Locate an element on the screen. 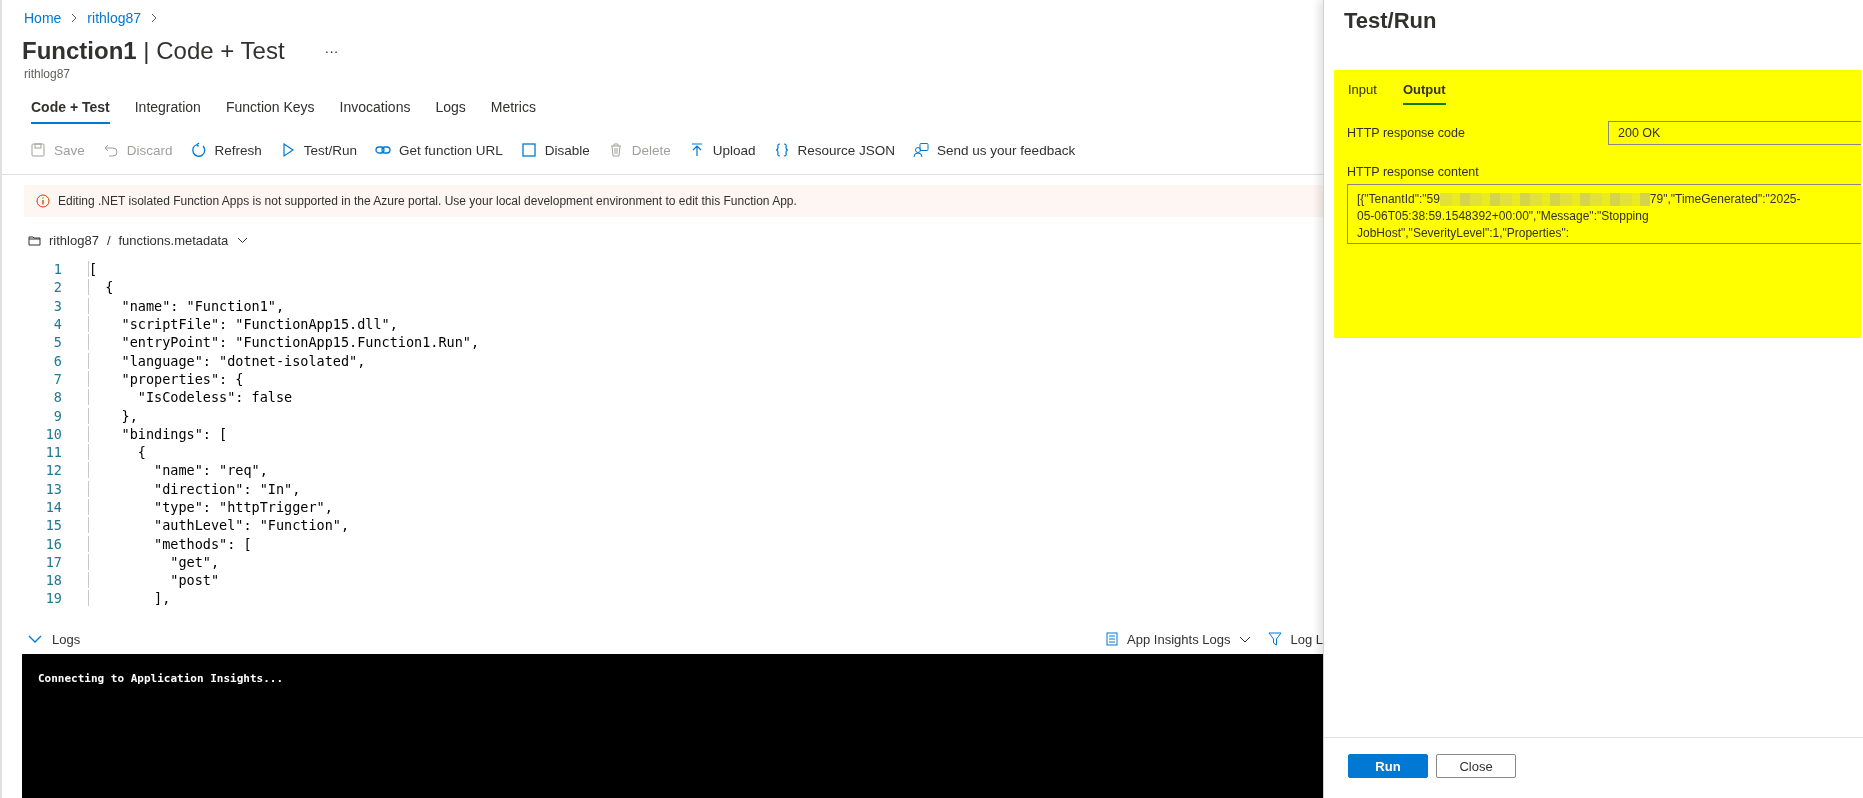 The image size is (1863, 798). breadcrumb-link: rithlog87 is located at coordinates (114, 18).